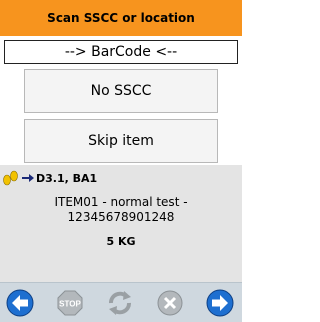 The width and height of the screenshot is (320, 322). I want to click on page-title: Scan SSCC or location, so click(121, 18).